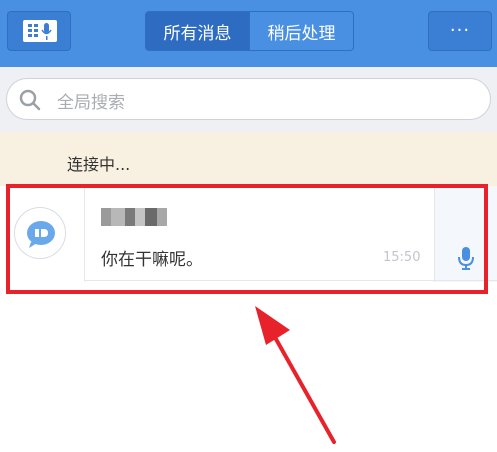 The width and height of the screenshot is (497, 452). I want to click on arrow-annotation, so click(295, 375).